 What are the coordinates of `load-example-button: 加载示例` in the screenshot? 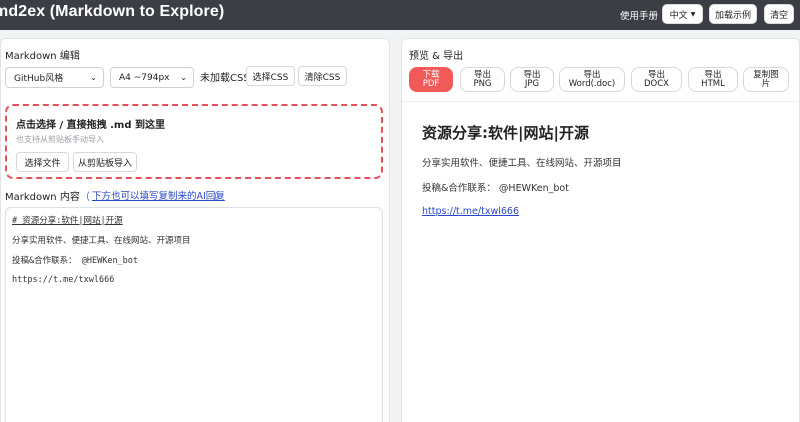 It's located at (733, 14).